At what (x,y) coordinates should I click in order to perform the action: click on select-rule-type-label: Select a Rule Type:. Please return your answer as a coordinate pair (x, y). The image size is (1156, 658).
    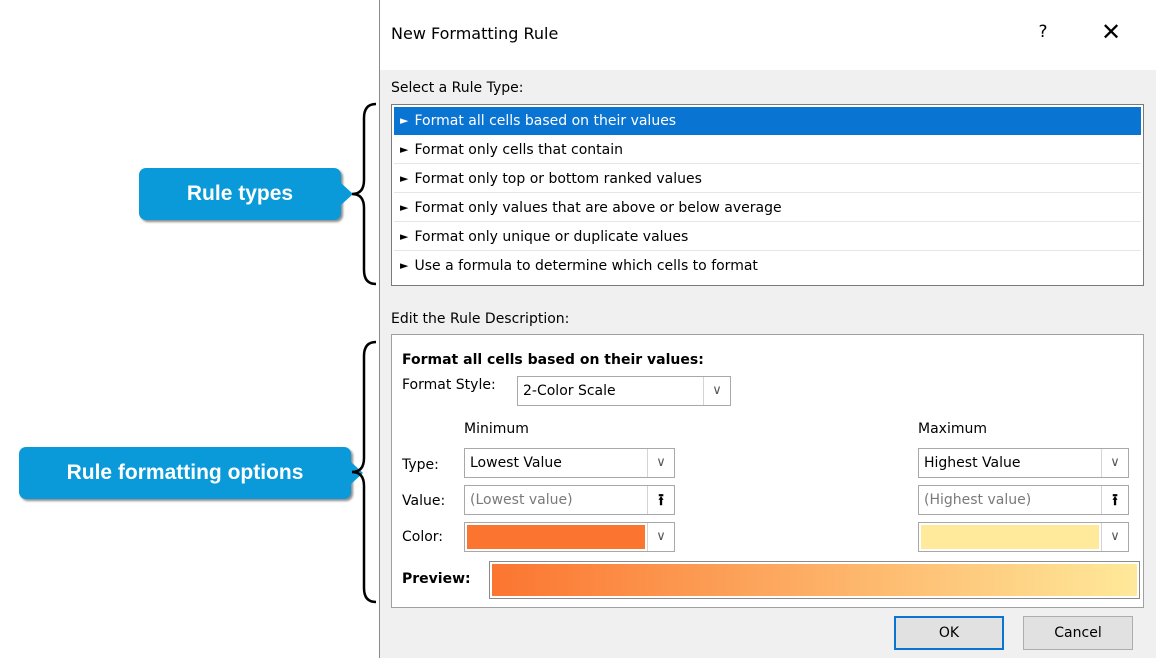
    Looking at the image, I should click on (457, 88).